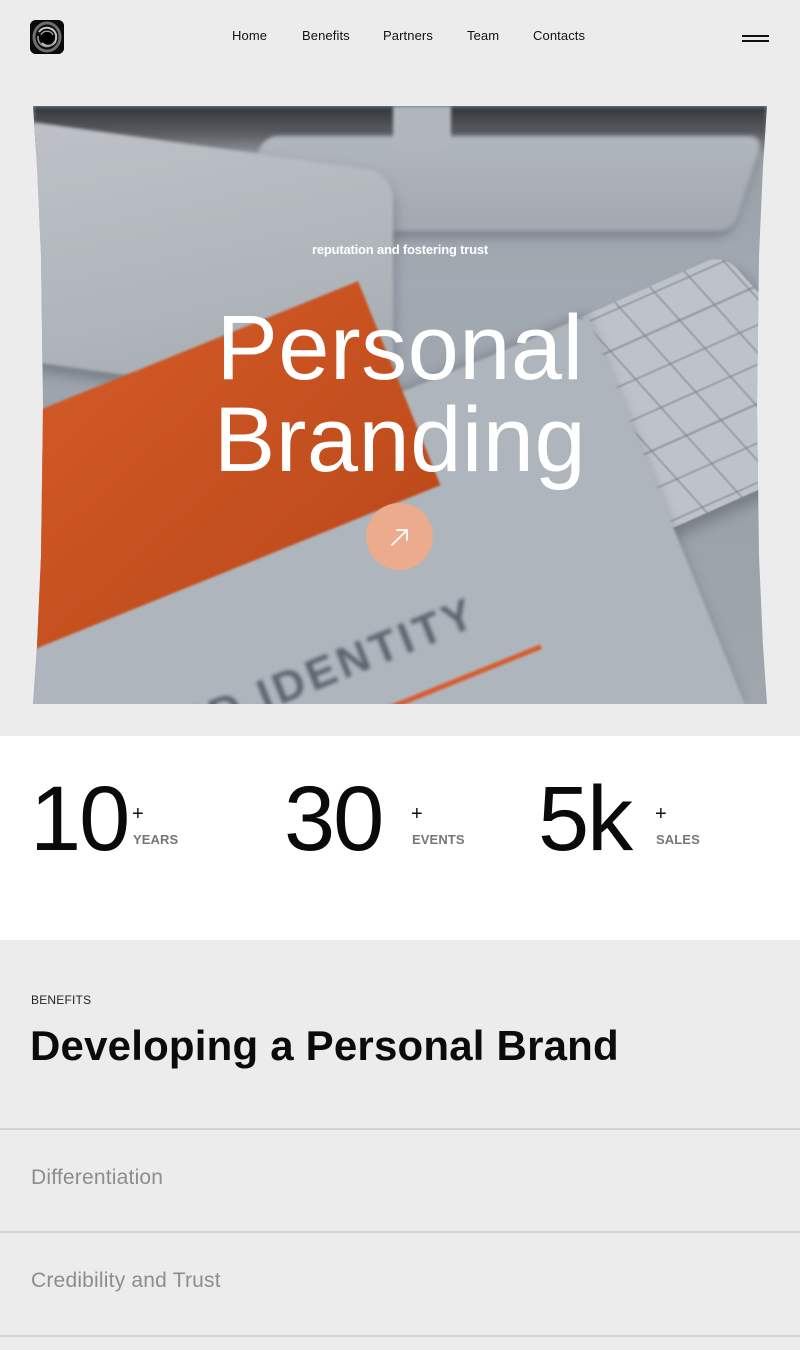 The width and height of the screenshot is (800, 1350). What do you see at coordinates (400, 348) in the screenshot?
I see `hero-title-line-1: Personal` at bounding box center [400, 348].